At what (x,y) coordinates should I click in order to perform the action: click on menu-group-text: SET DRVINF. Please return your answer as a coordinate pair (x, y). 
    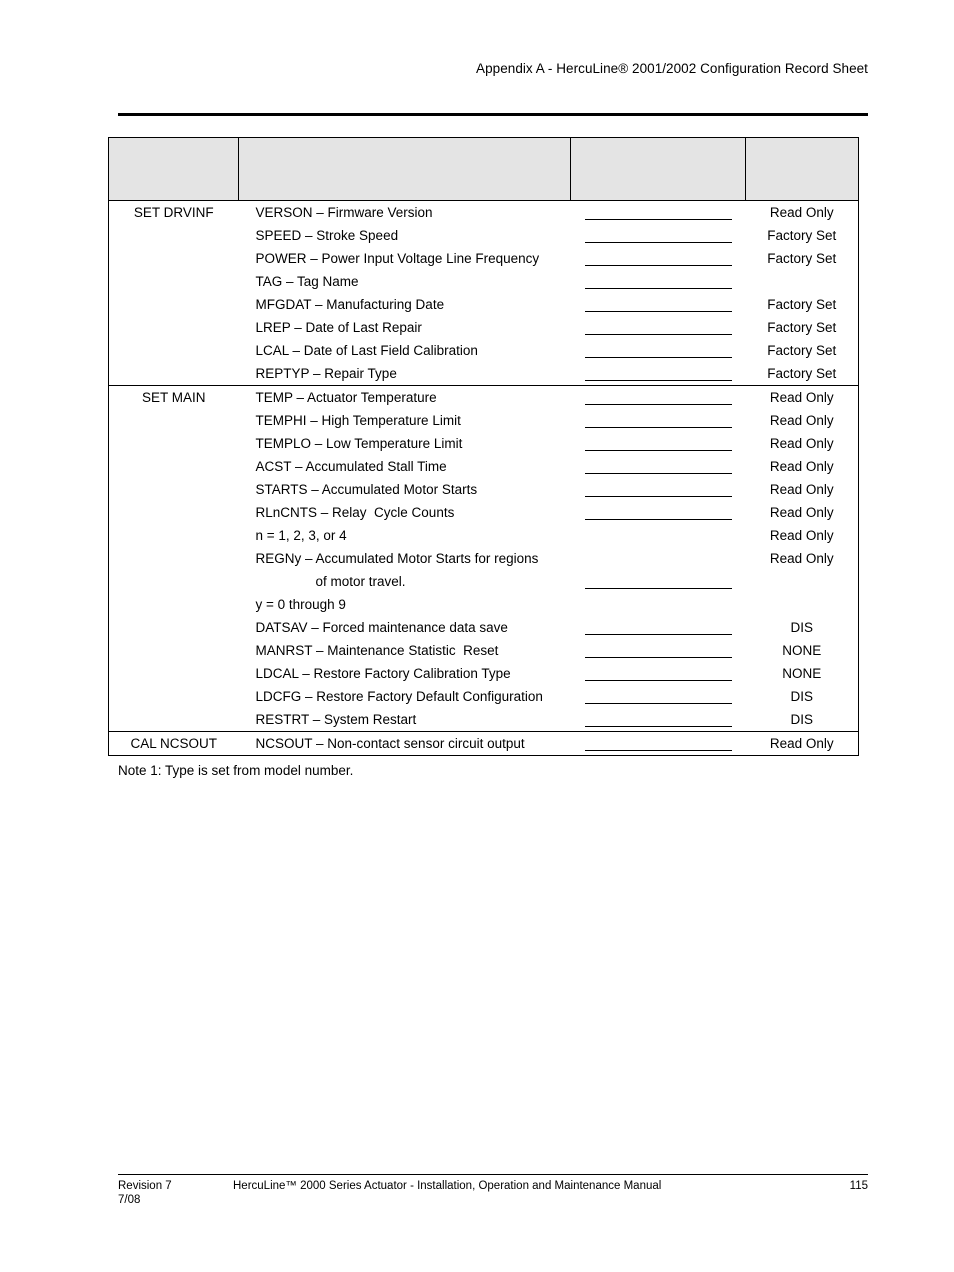
    Looking at the image, I should click on (173, 212).